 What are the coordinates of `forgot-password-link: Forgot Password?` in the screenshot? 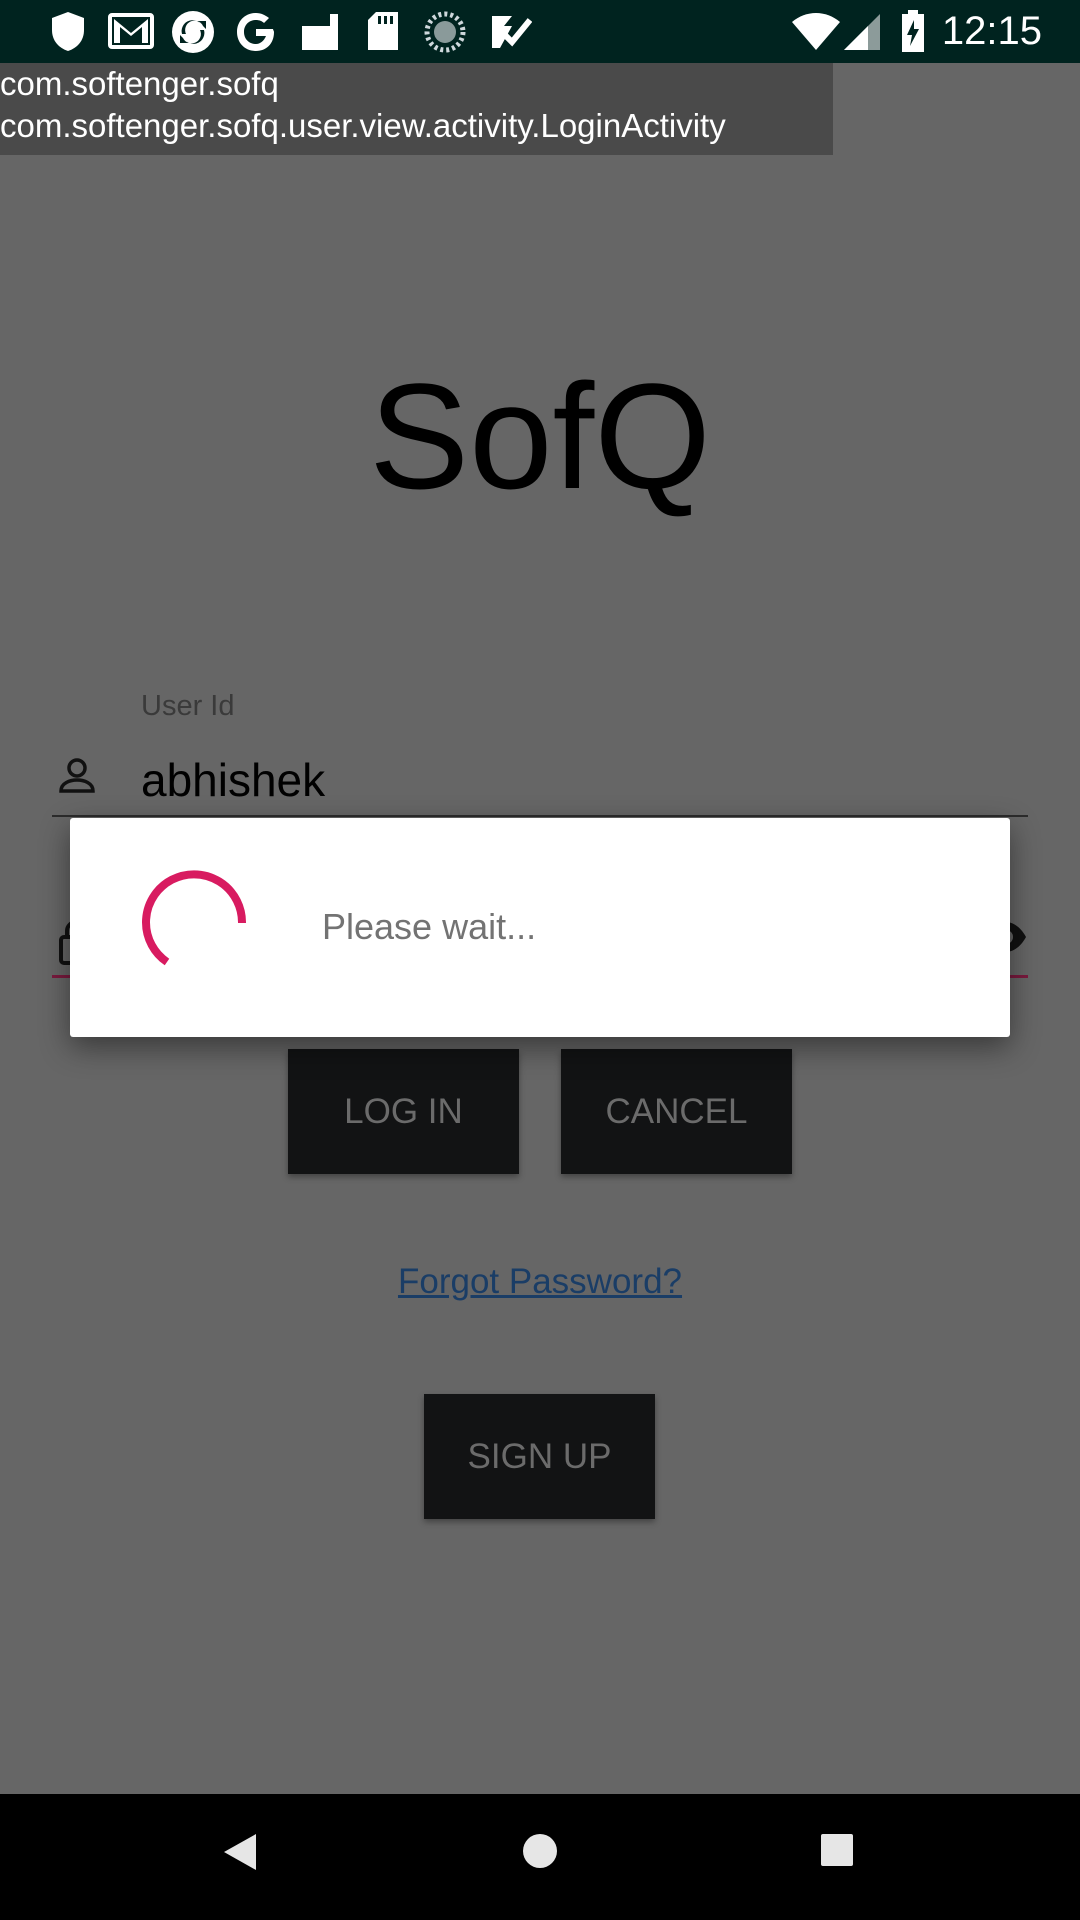 It's located at (540, 1282).